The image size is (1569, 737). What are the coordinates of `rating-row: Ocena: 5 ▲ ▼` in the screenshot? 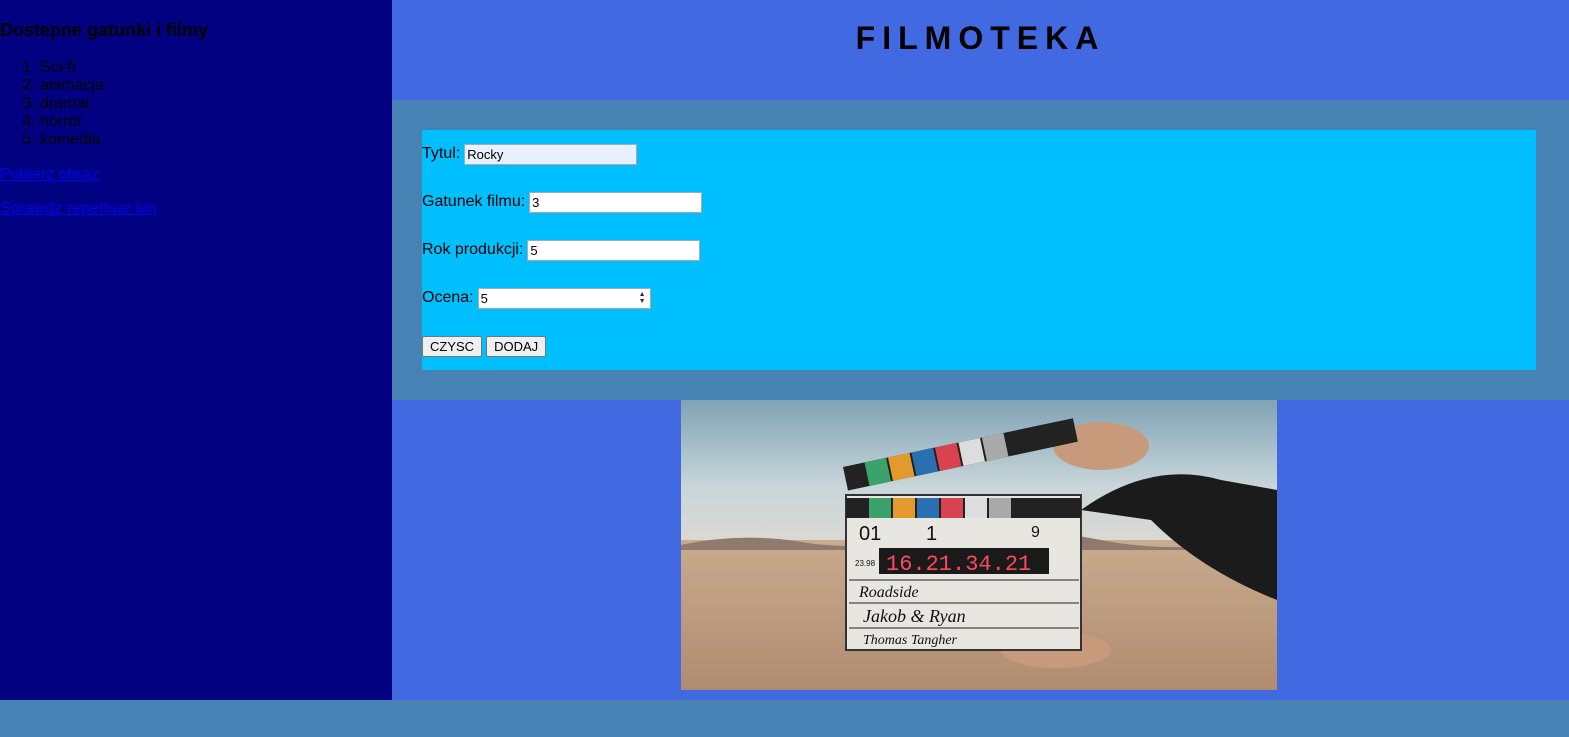 It's located at (536, 298).